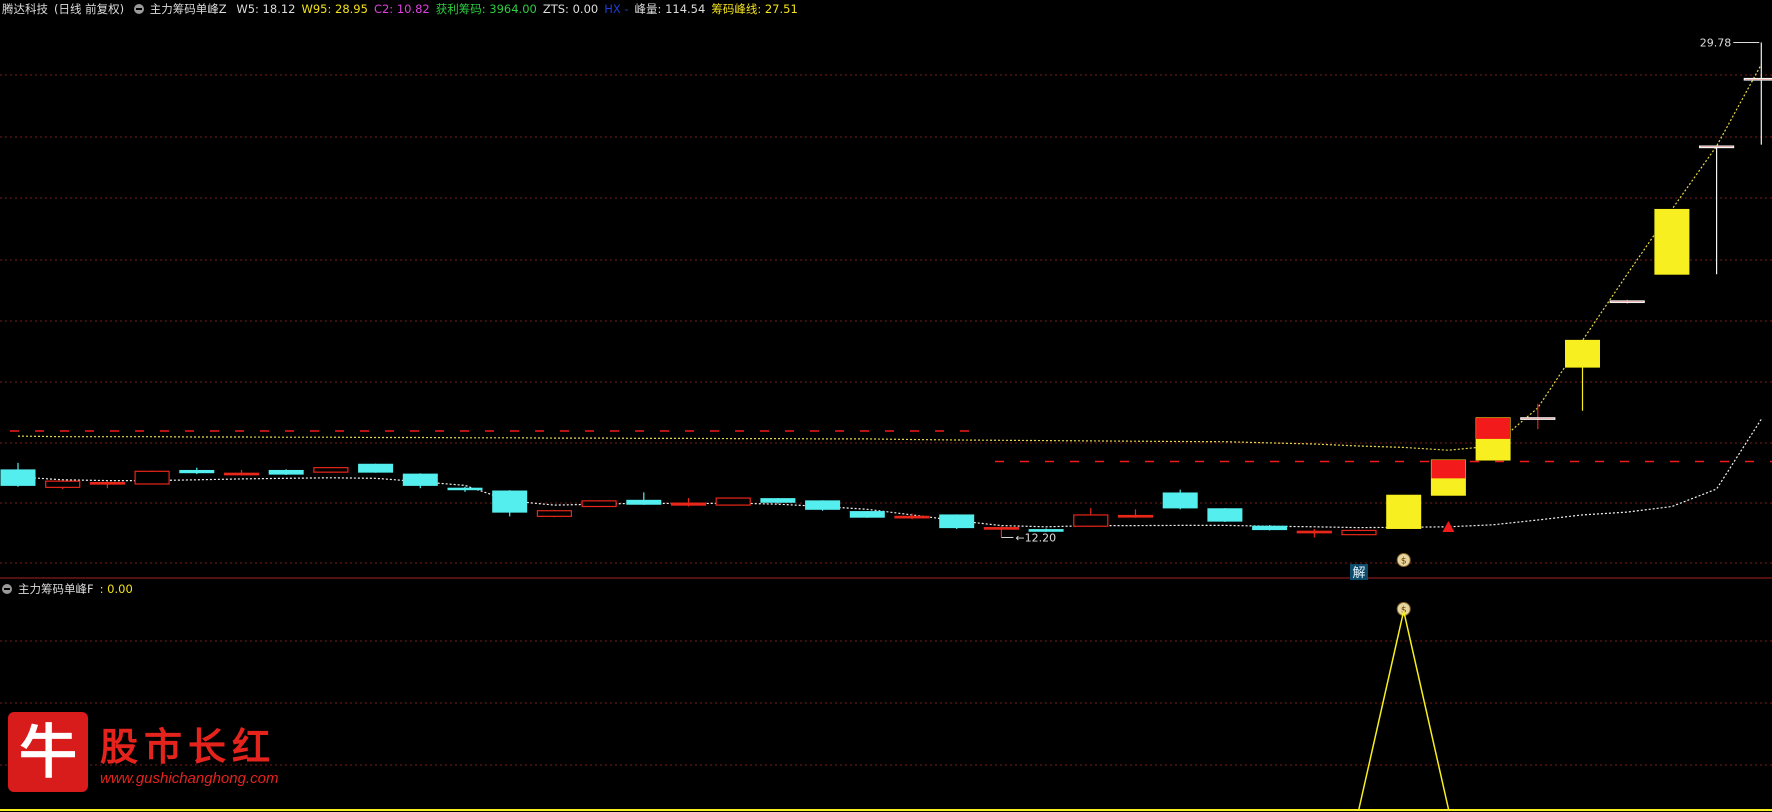 The height and width of the screenshot is (812, 1772). I want to click on sub-indicator-value: : 0.00, so click(116, 589).